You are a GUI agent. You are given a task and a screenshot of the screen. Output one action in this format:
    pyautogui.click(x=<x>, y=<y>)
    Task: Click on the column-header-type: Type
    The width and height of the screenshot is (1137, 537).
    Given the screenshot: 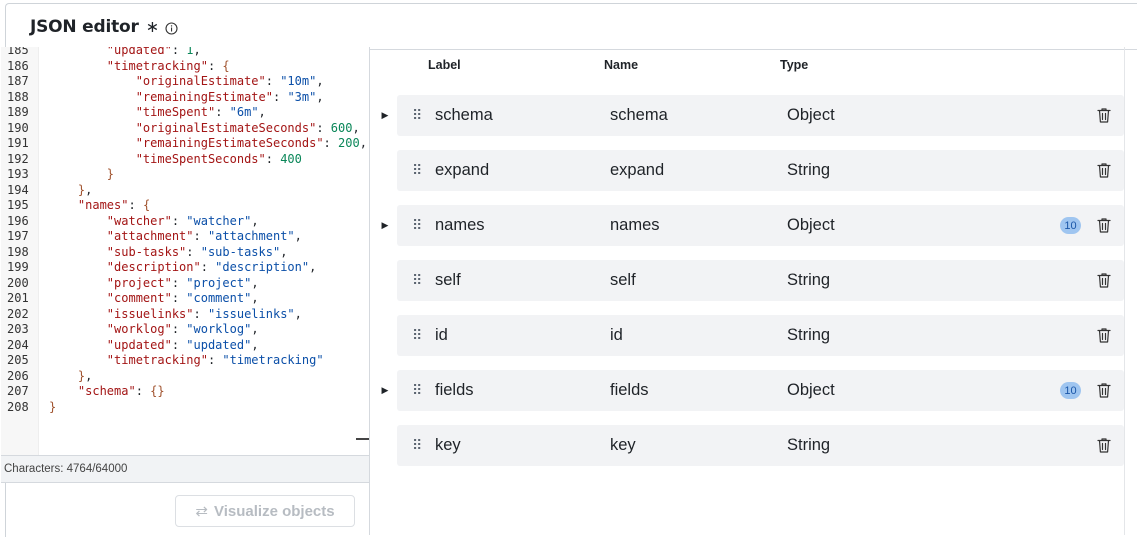 What is the action you would take?
    pyautogui.click(x=794, y=65)
    